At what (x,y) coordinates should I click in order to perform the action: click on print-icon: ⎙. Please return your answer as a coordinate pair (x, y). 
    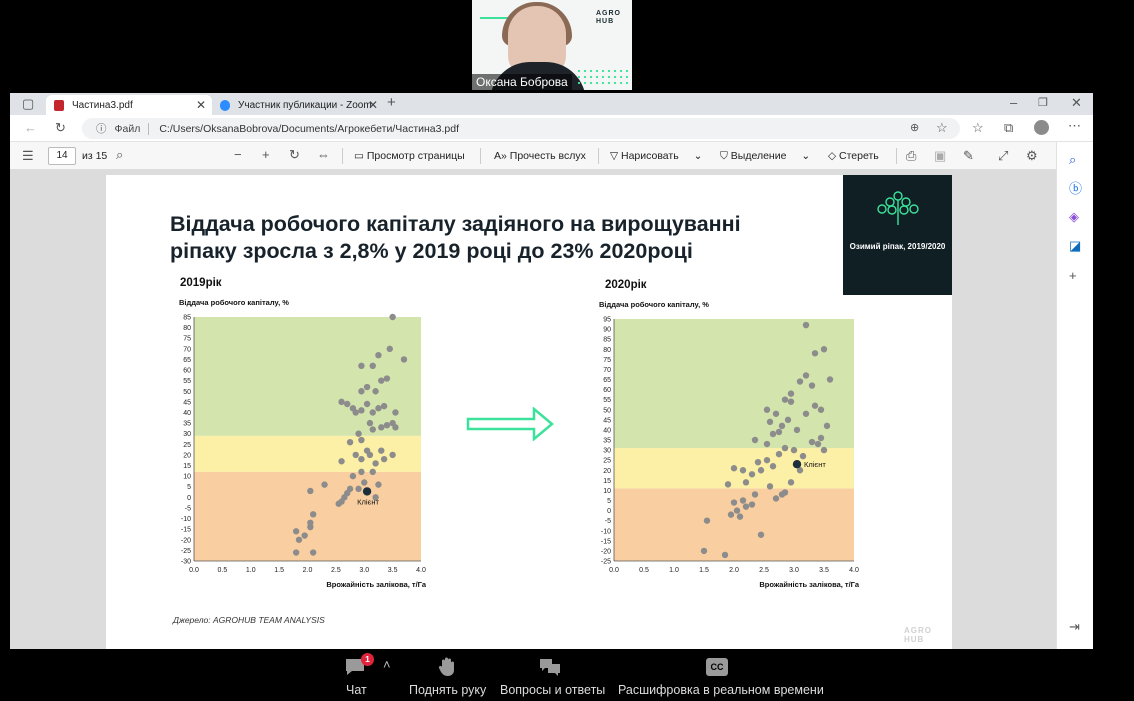
    Looking at the image, I should click on (911, 156).